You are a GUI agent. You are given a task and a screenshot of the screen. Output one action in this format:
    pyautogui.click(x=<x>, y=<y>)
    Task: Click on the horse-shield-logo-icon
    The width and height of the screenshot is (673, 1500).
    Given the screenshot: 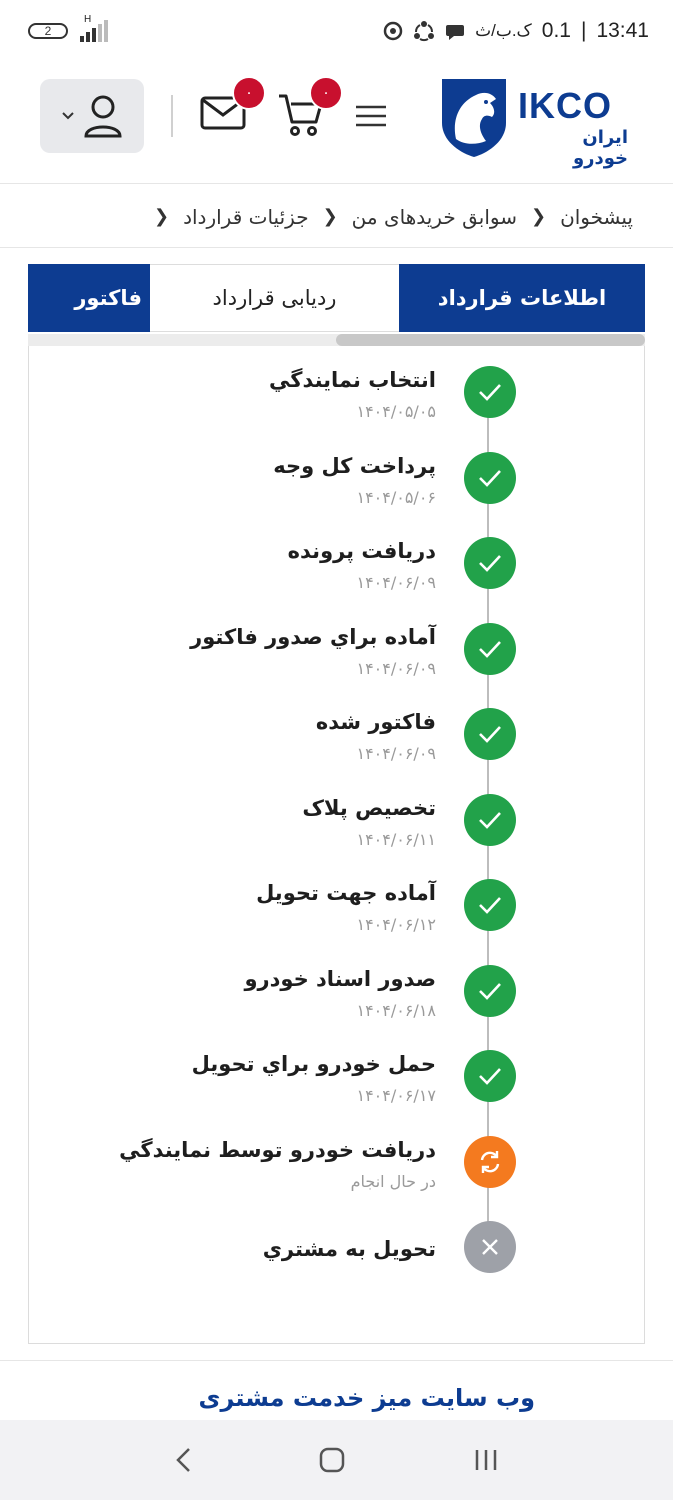 What is the action you would take?
    pyautogui.click(x=474, y=118)
    